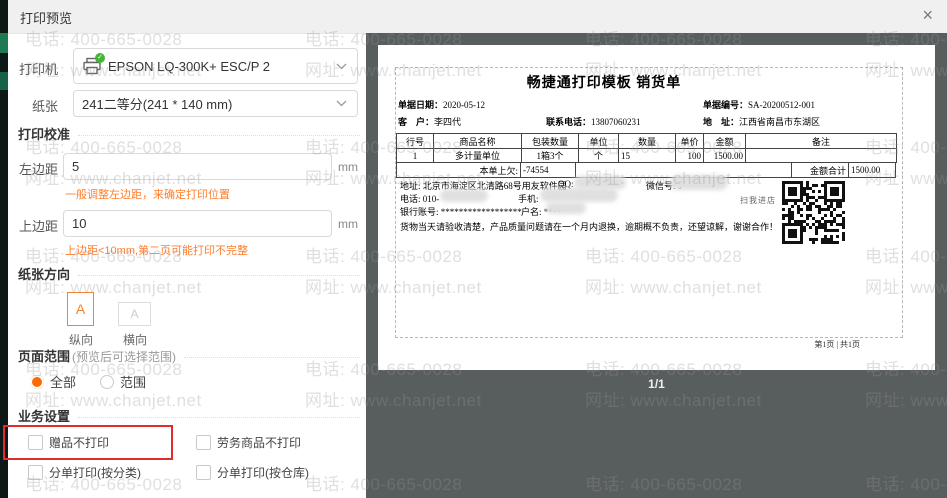 The height and width of the screenshot is (498, 947). I want to click on document-title: 畅捷通打印模板 销货单, so click(604, 83).